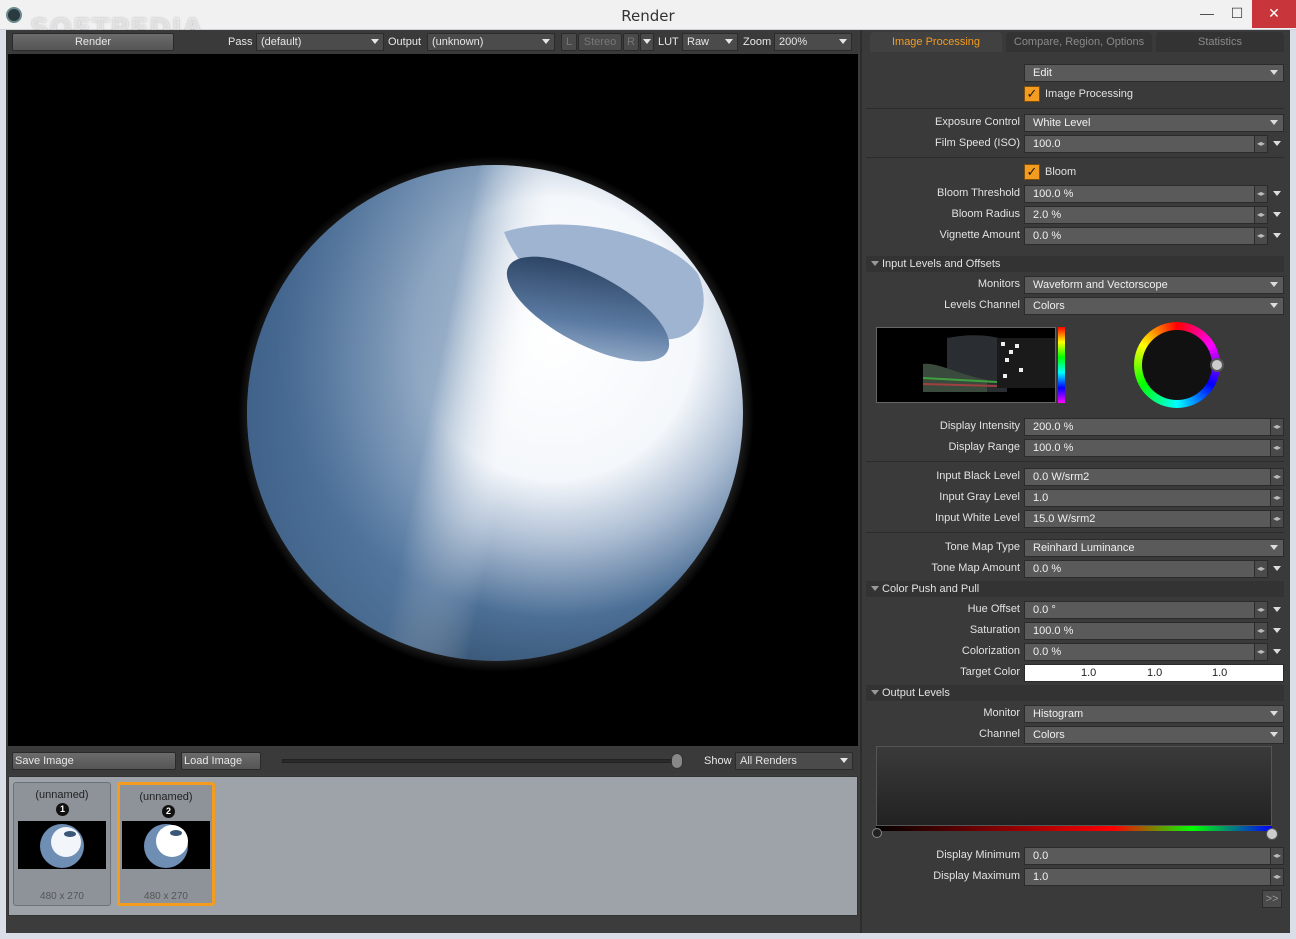 This screenshot has height=939, width=1296. Describe the element at coordinates (1272, 834) in the screenshot. I see `histogram-max-handle` at that location.